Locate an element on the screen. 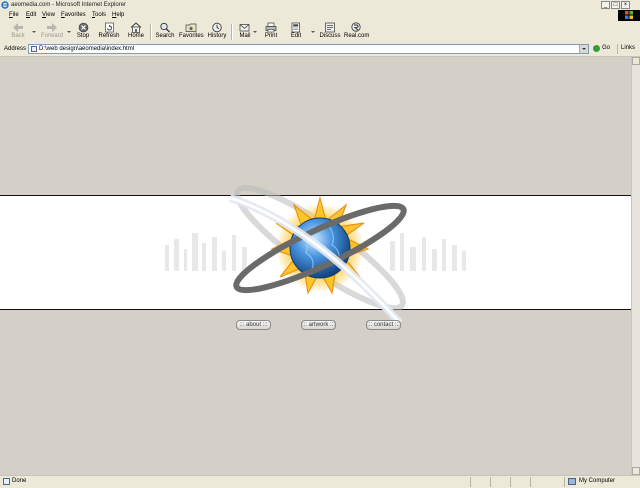 The height and width of the screenshot is (488, 640). windows-logo-throbber is located at coordinates (629, 15).